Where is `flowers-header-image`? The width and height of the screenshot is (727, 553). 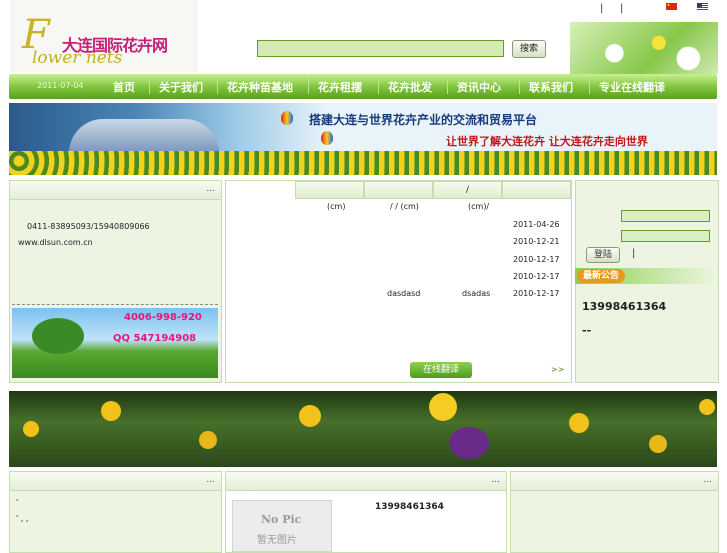
flowers-header-image is located at coordinates (644, 48).